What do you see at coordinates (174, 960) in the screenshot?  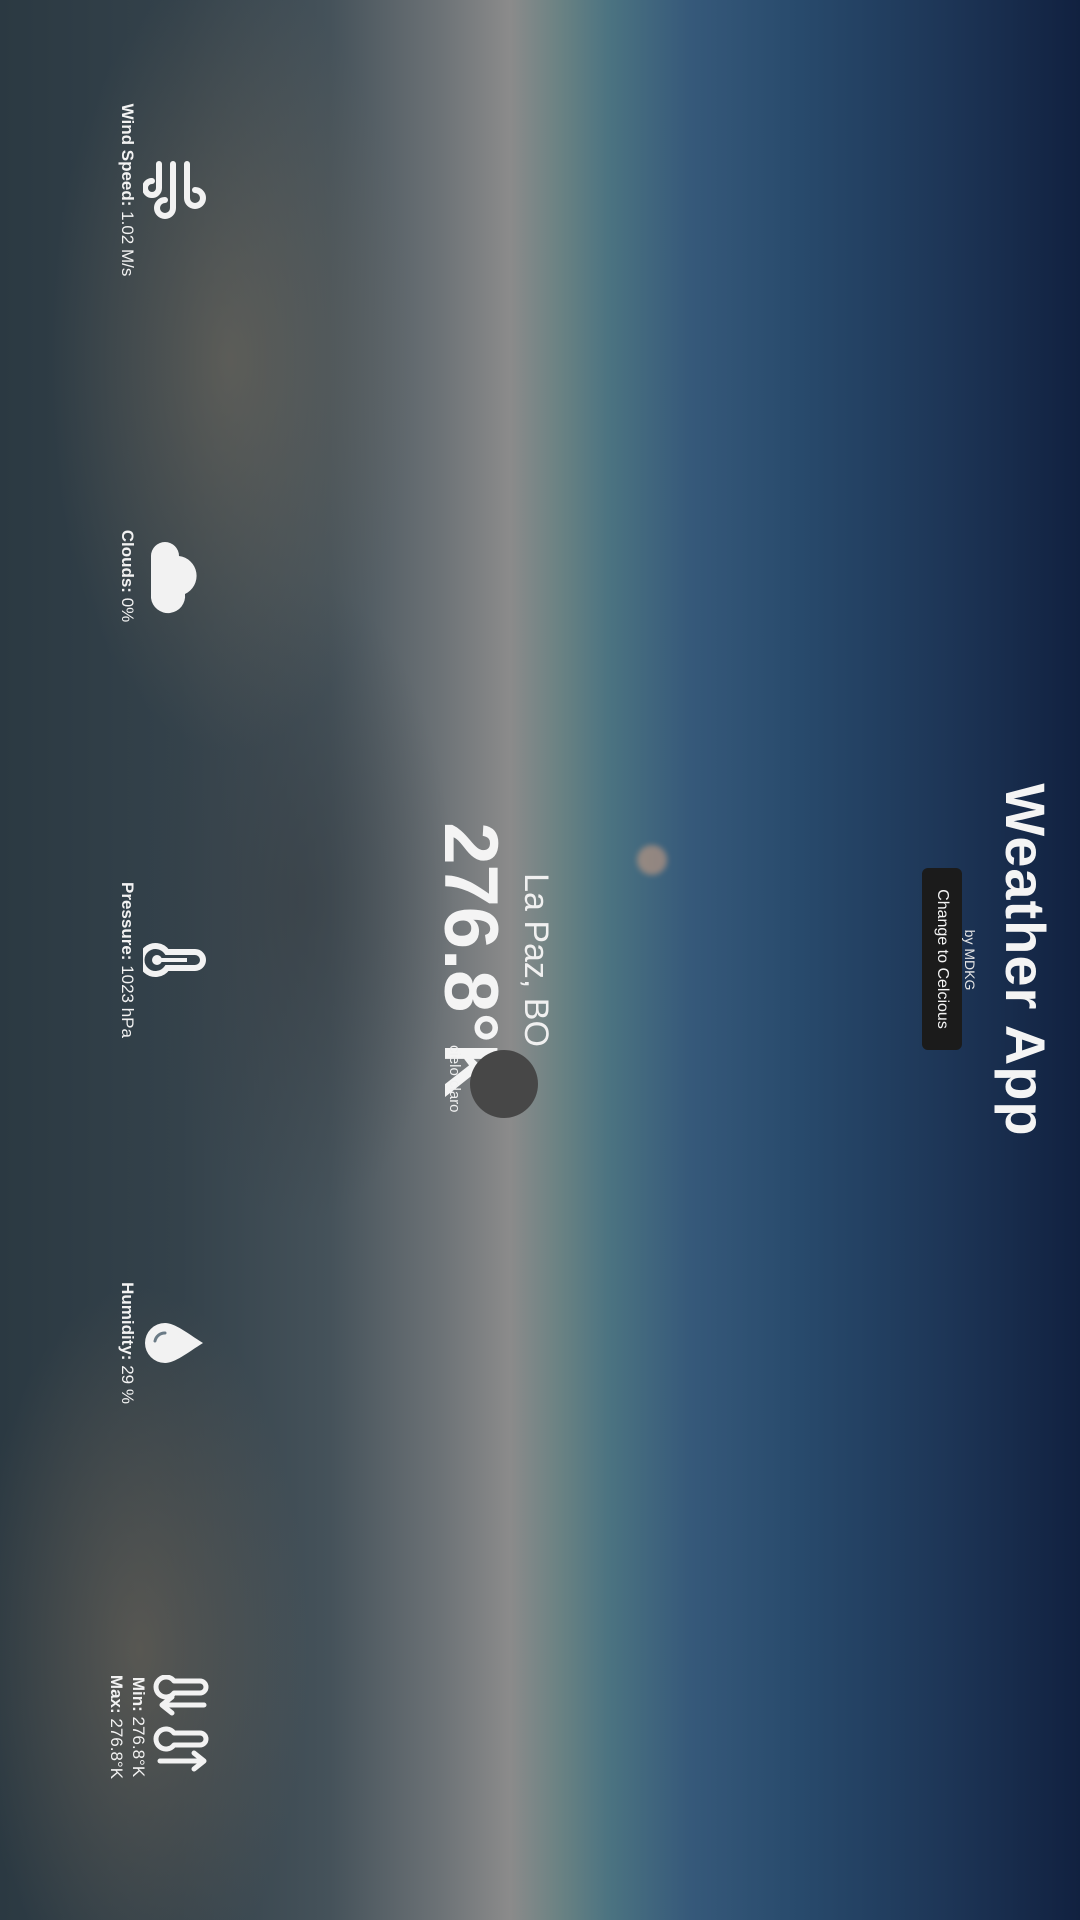 I see `thermometer-icon` at bounding box center [174, 960].